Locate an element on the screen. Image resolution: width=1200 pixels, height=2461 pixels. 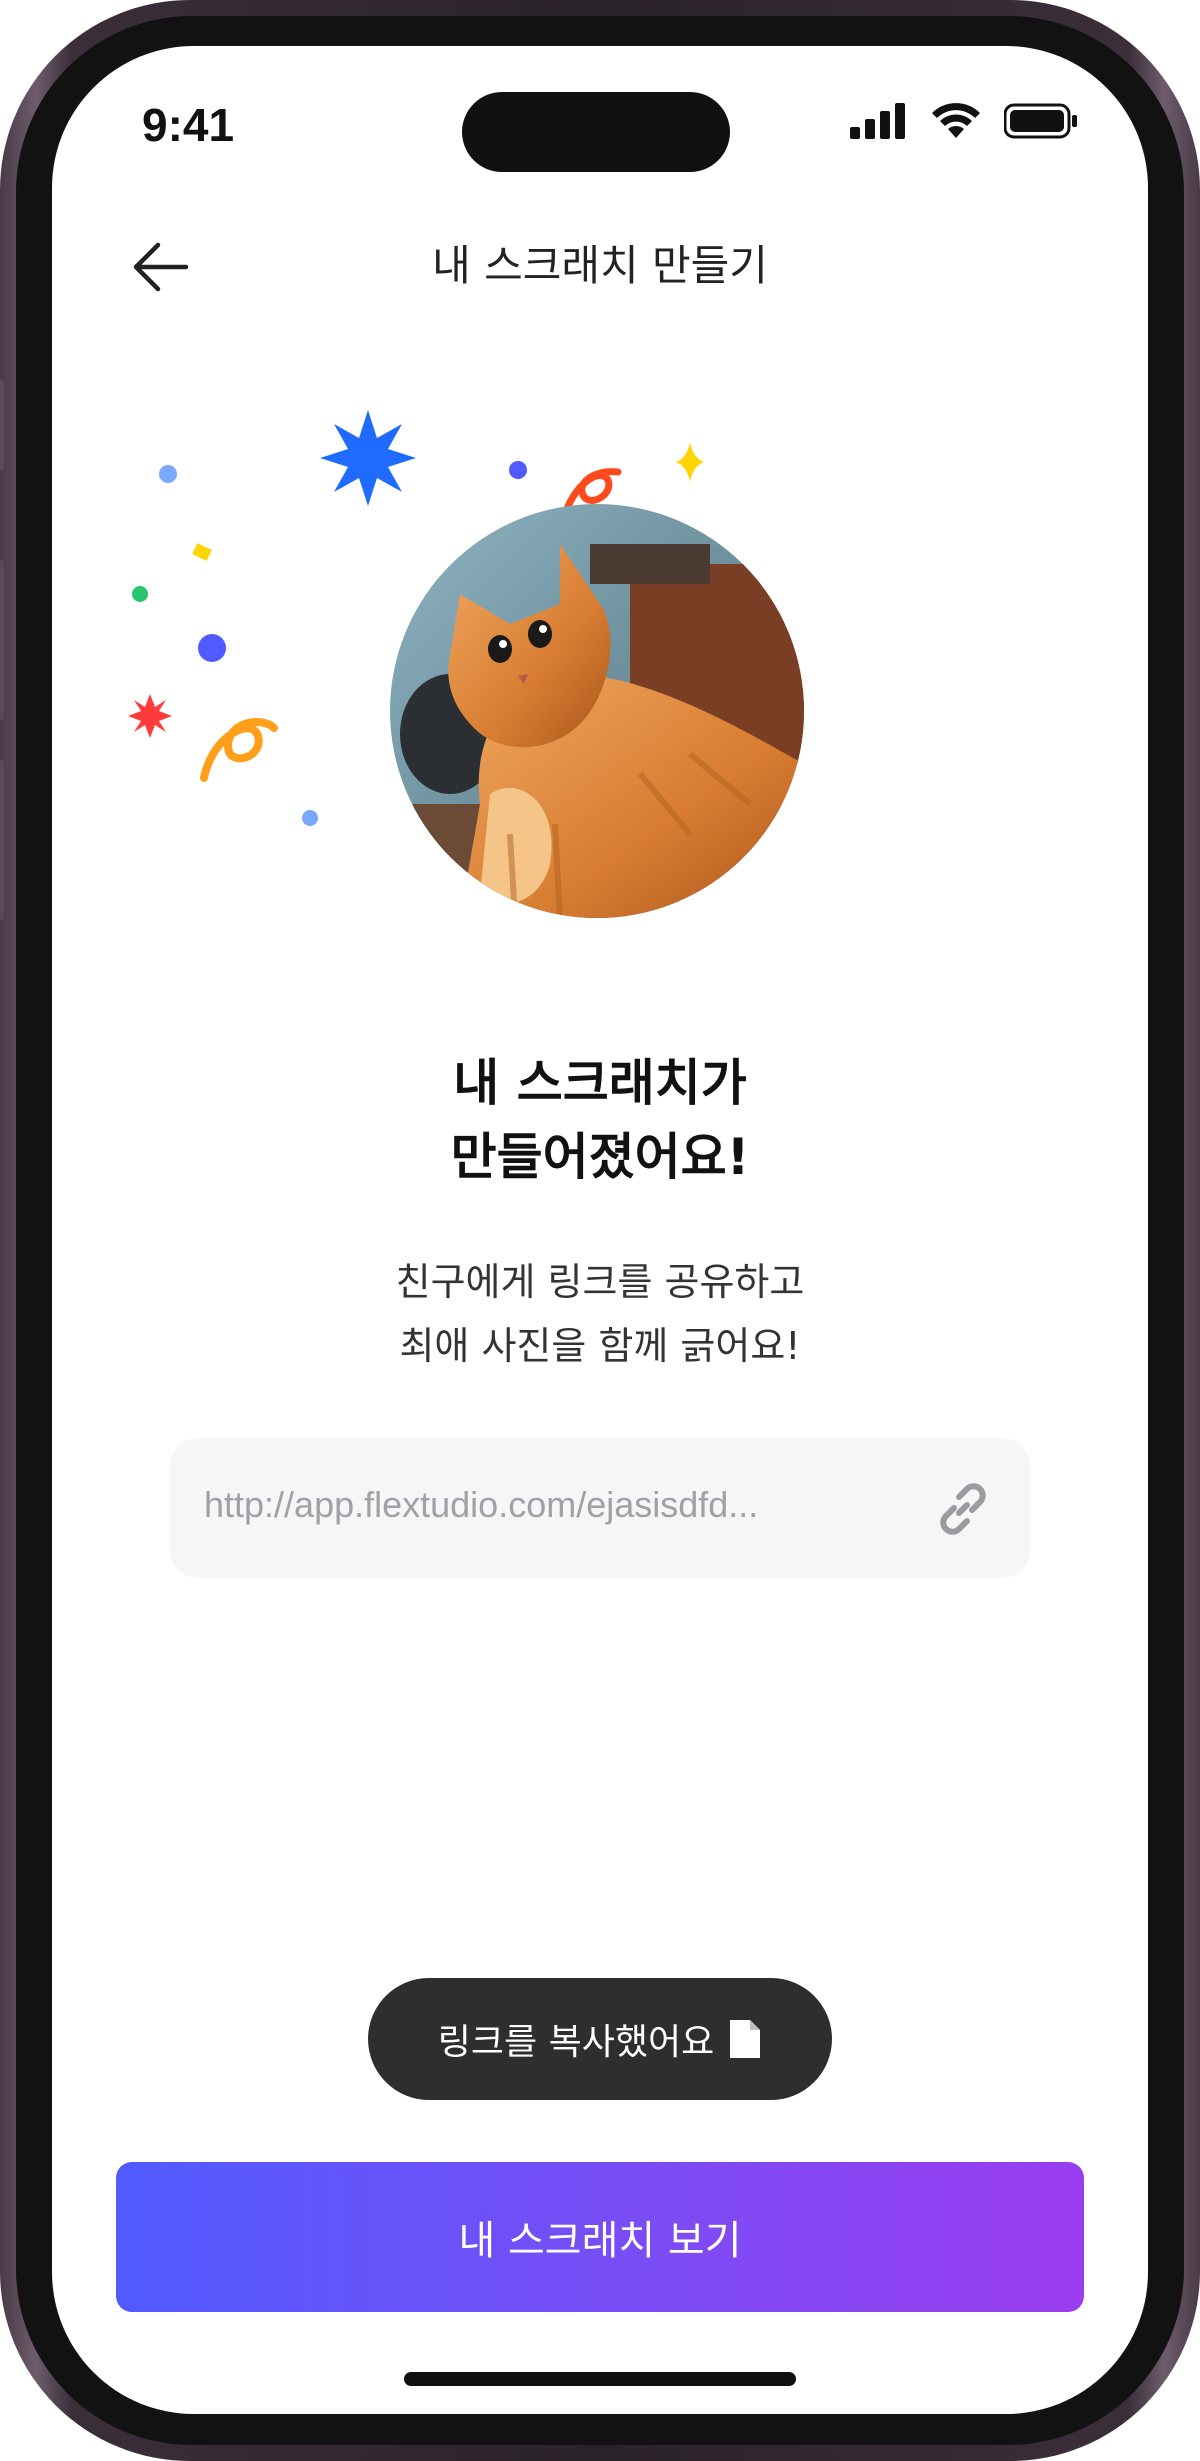
cat-photo is located at coordinates (597, 711).